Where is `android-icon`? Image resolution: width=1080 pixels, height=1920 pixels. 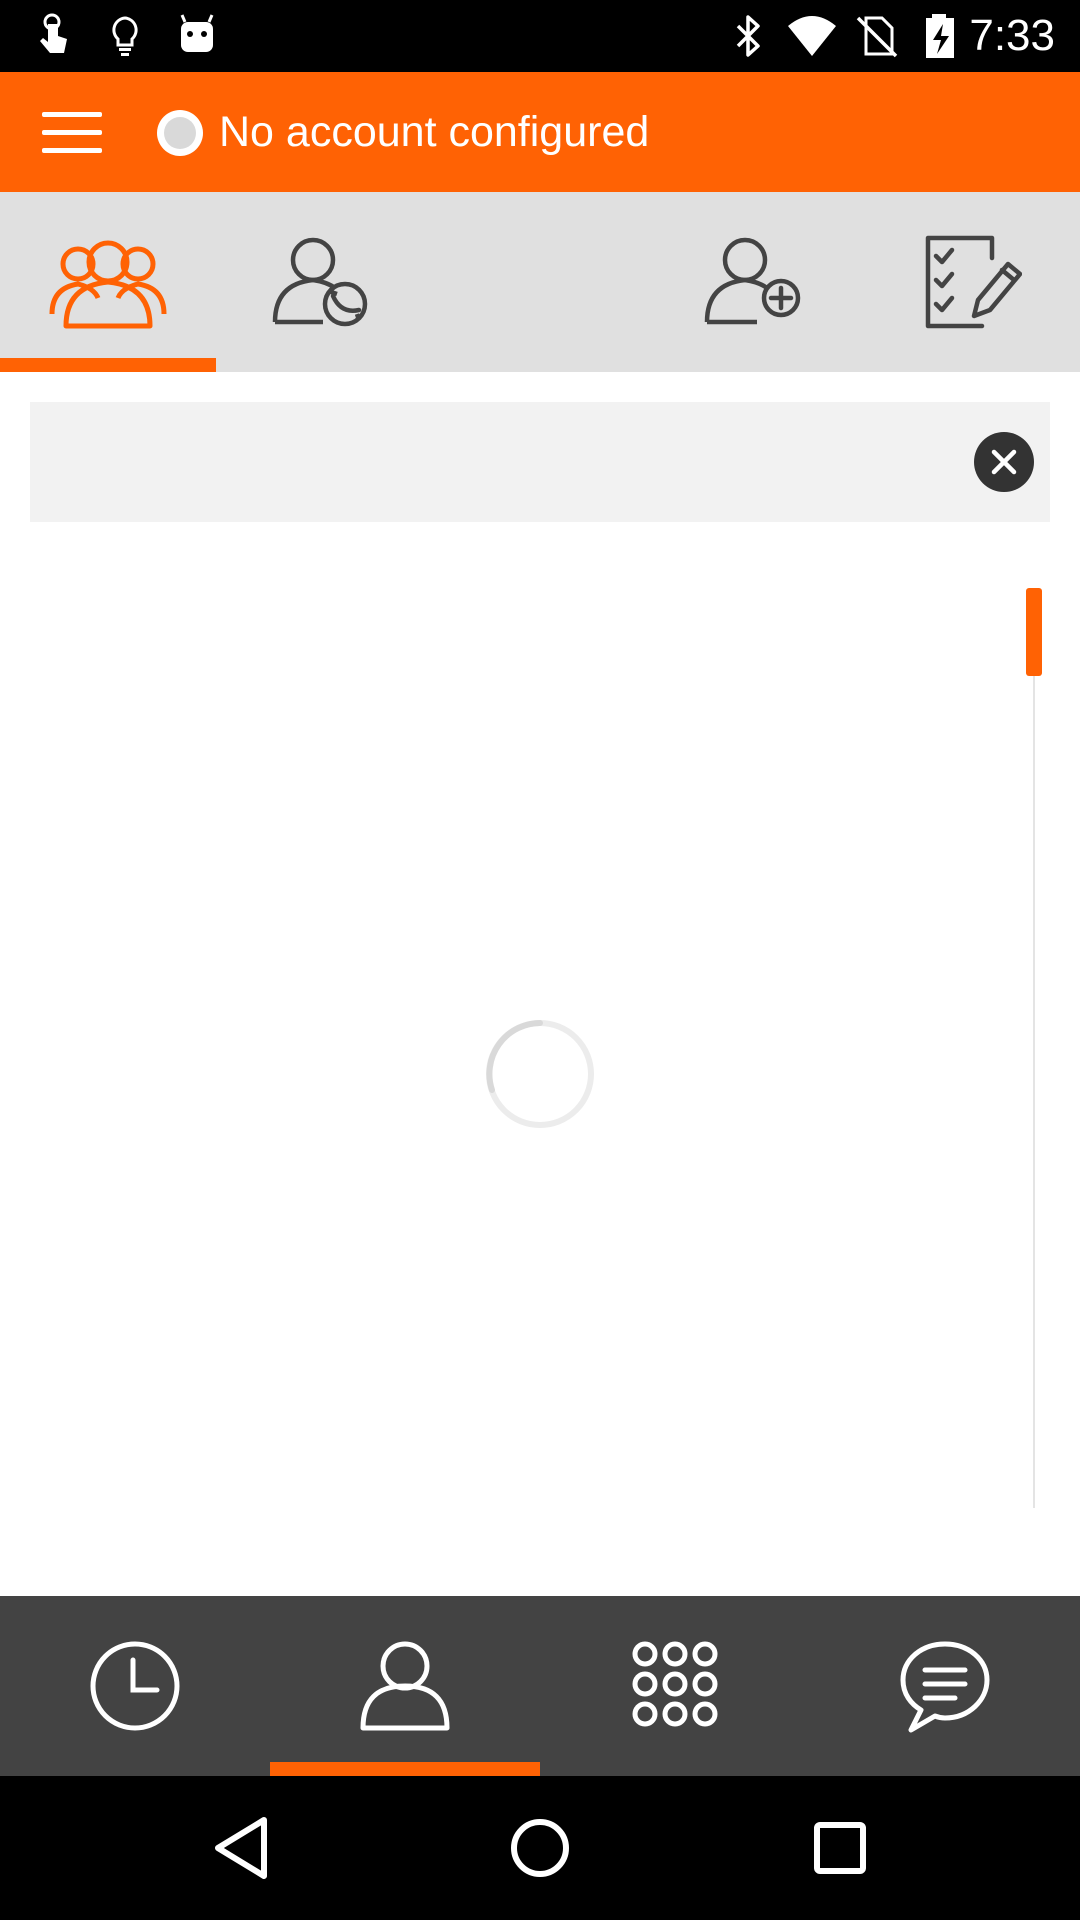 android-icon is located at coordinates (197, 33).